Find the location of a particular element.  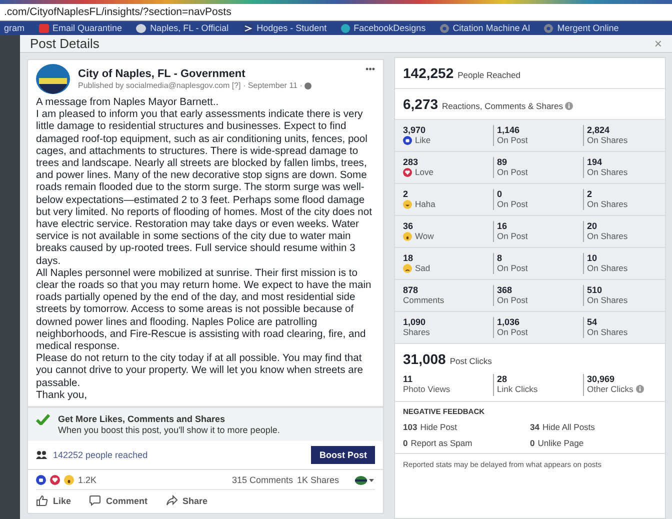

post-paragraph: A message from Naples Mayor Barnett.. is located at coordinates (128, 103).